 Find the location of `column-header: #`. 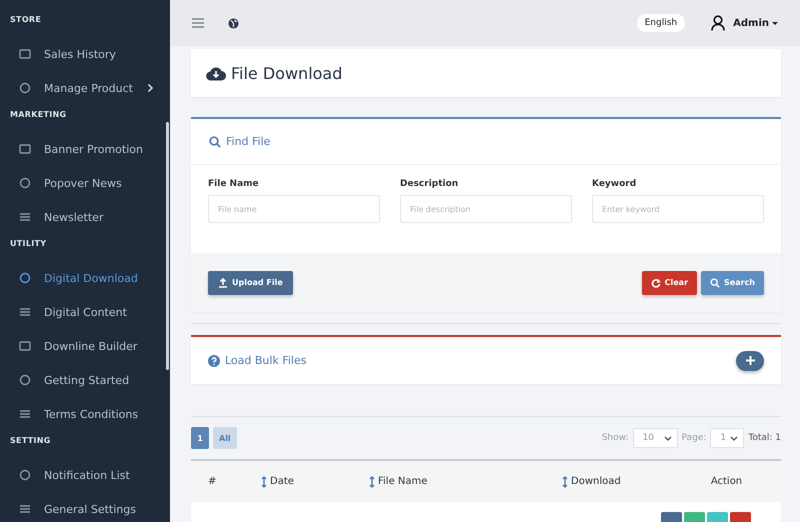

column-header: # is located at coordinates (226, 481).